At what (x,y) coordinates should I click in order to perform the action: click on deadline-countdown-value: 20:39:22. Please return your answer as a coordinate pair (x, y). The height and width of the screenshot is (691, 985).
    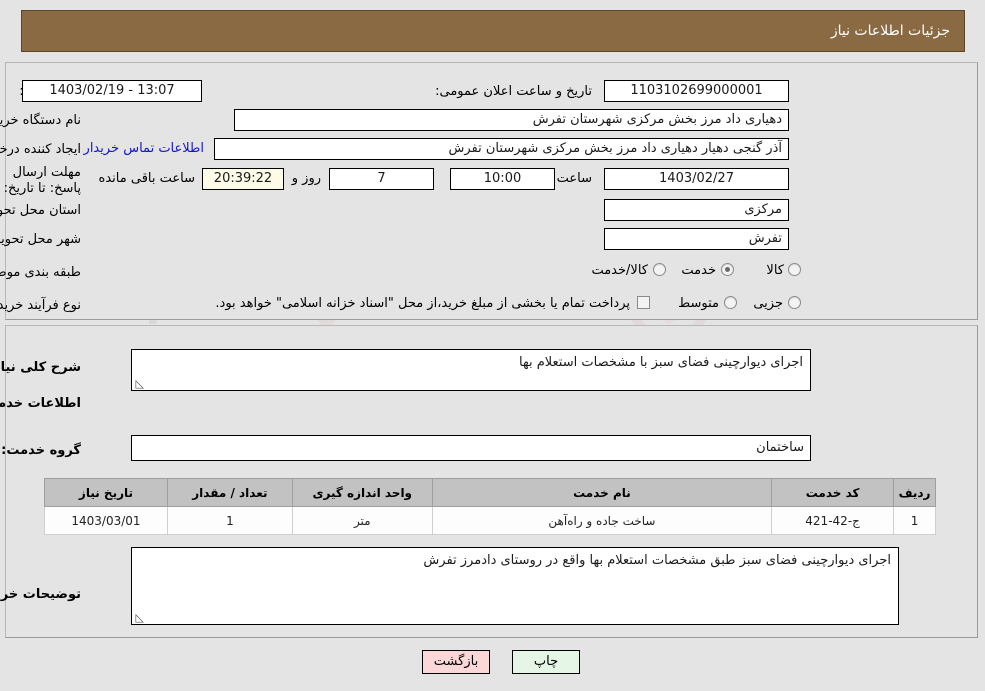
    Looking at the image, I should click on (244, 179).